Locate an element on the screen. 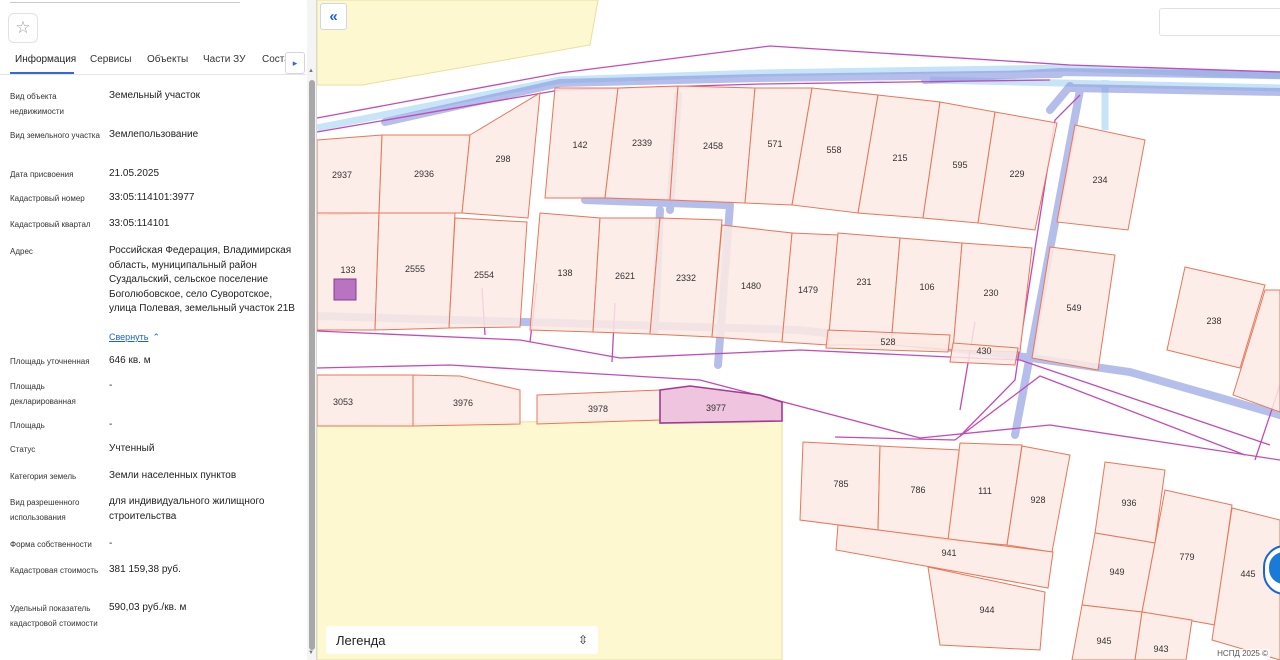  row-value: 33:05:114101 is located at coordinates (139, 223).